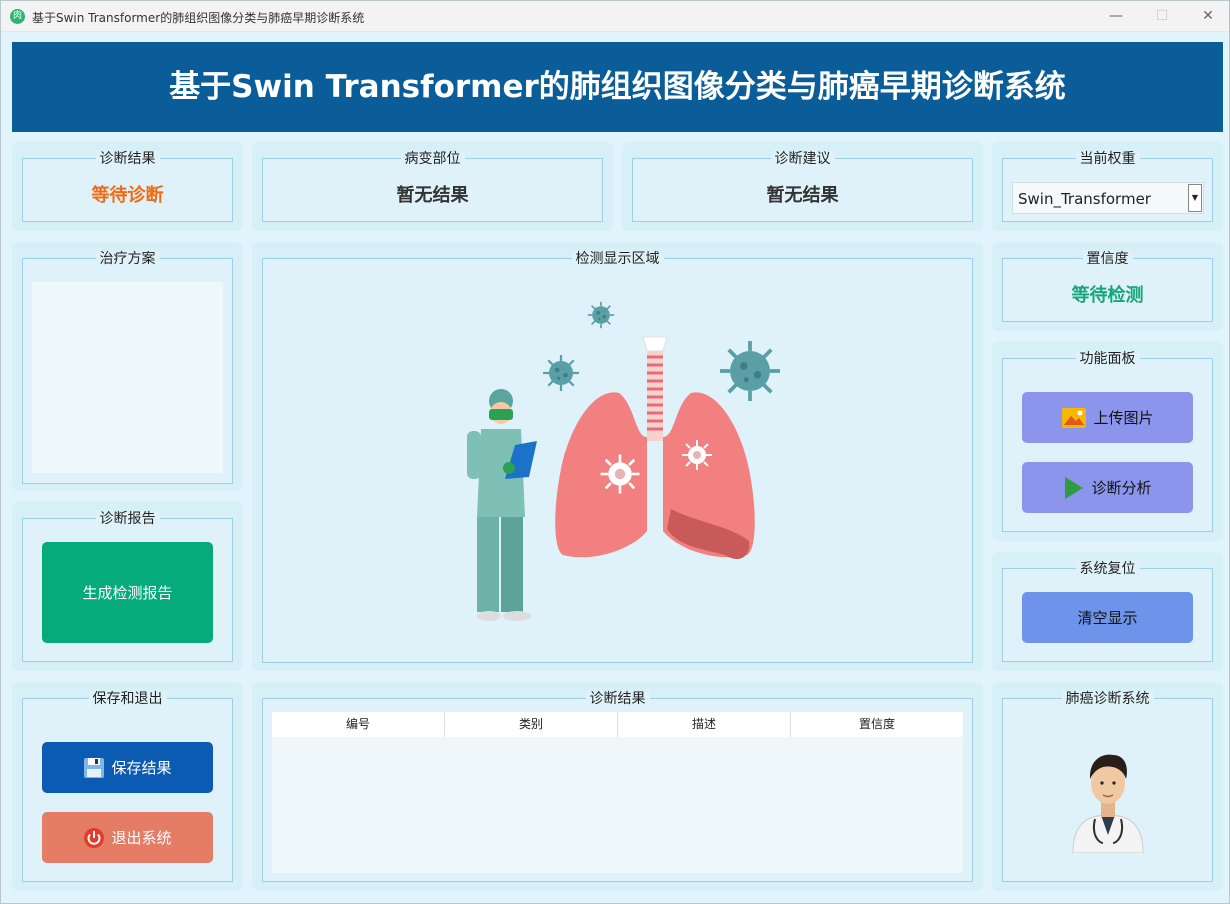 This screenshot has width=1230, height=904. I want to click on analyze-button: 诊断分析, so click(1107, 487).